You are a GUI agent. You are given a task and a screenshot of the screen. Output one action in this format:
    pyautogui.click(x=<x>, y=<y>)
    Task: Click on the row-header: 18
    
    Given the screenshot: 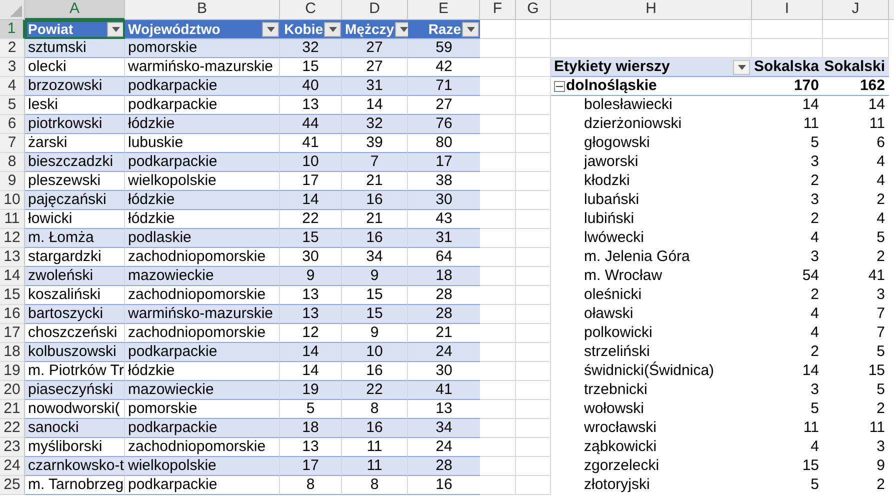 What is the action you would take?
    pyautogui.click(x=12, y=352)
    